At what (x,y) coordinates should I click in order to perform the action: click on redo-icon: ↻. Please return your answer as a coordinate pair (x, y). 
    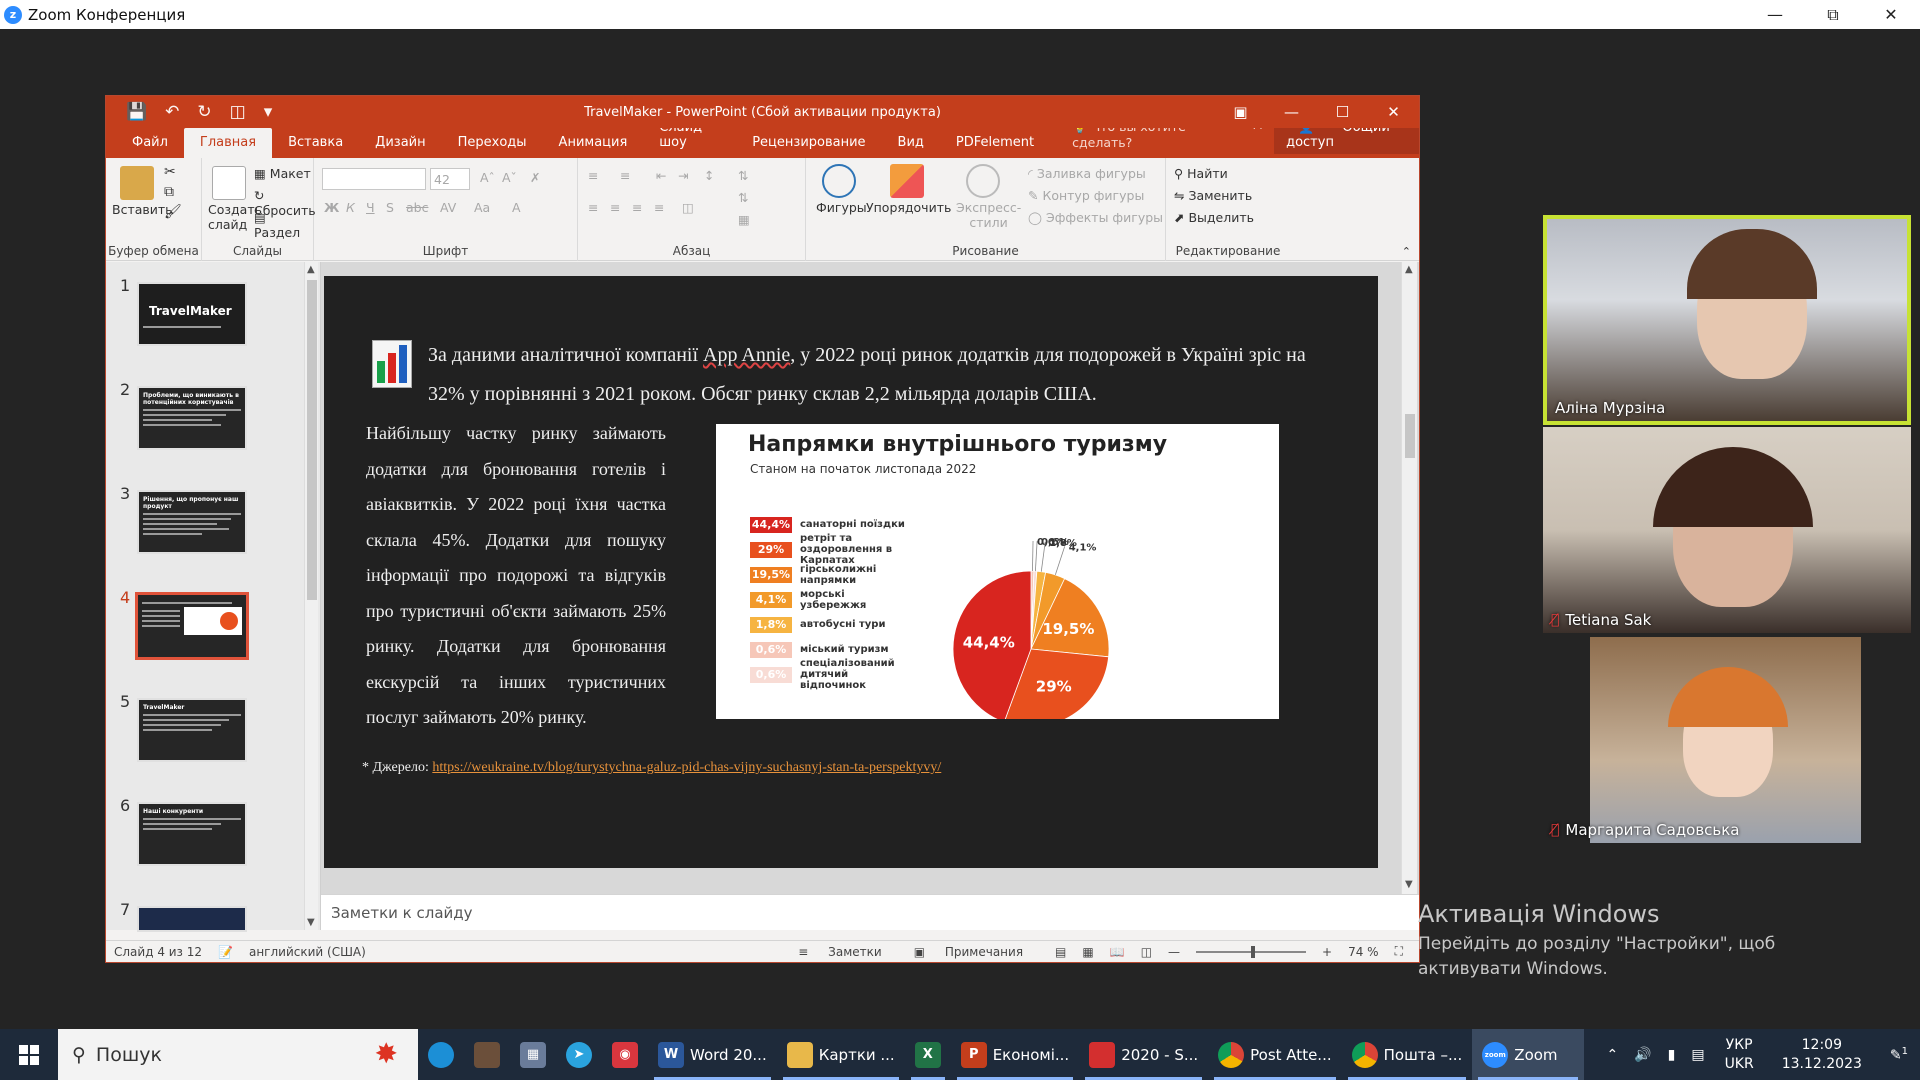
    Looking at the image, I should click on (204, 112).